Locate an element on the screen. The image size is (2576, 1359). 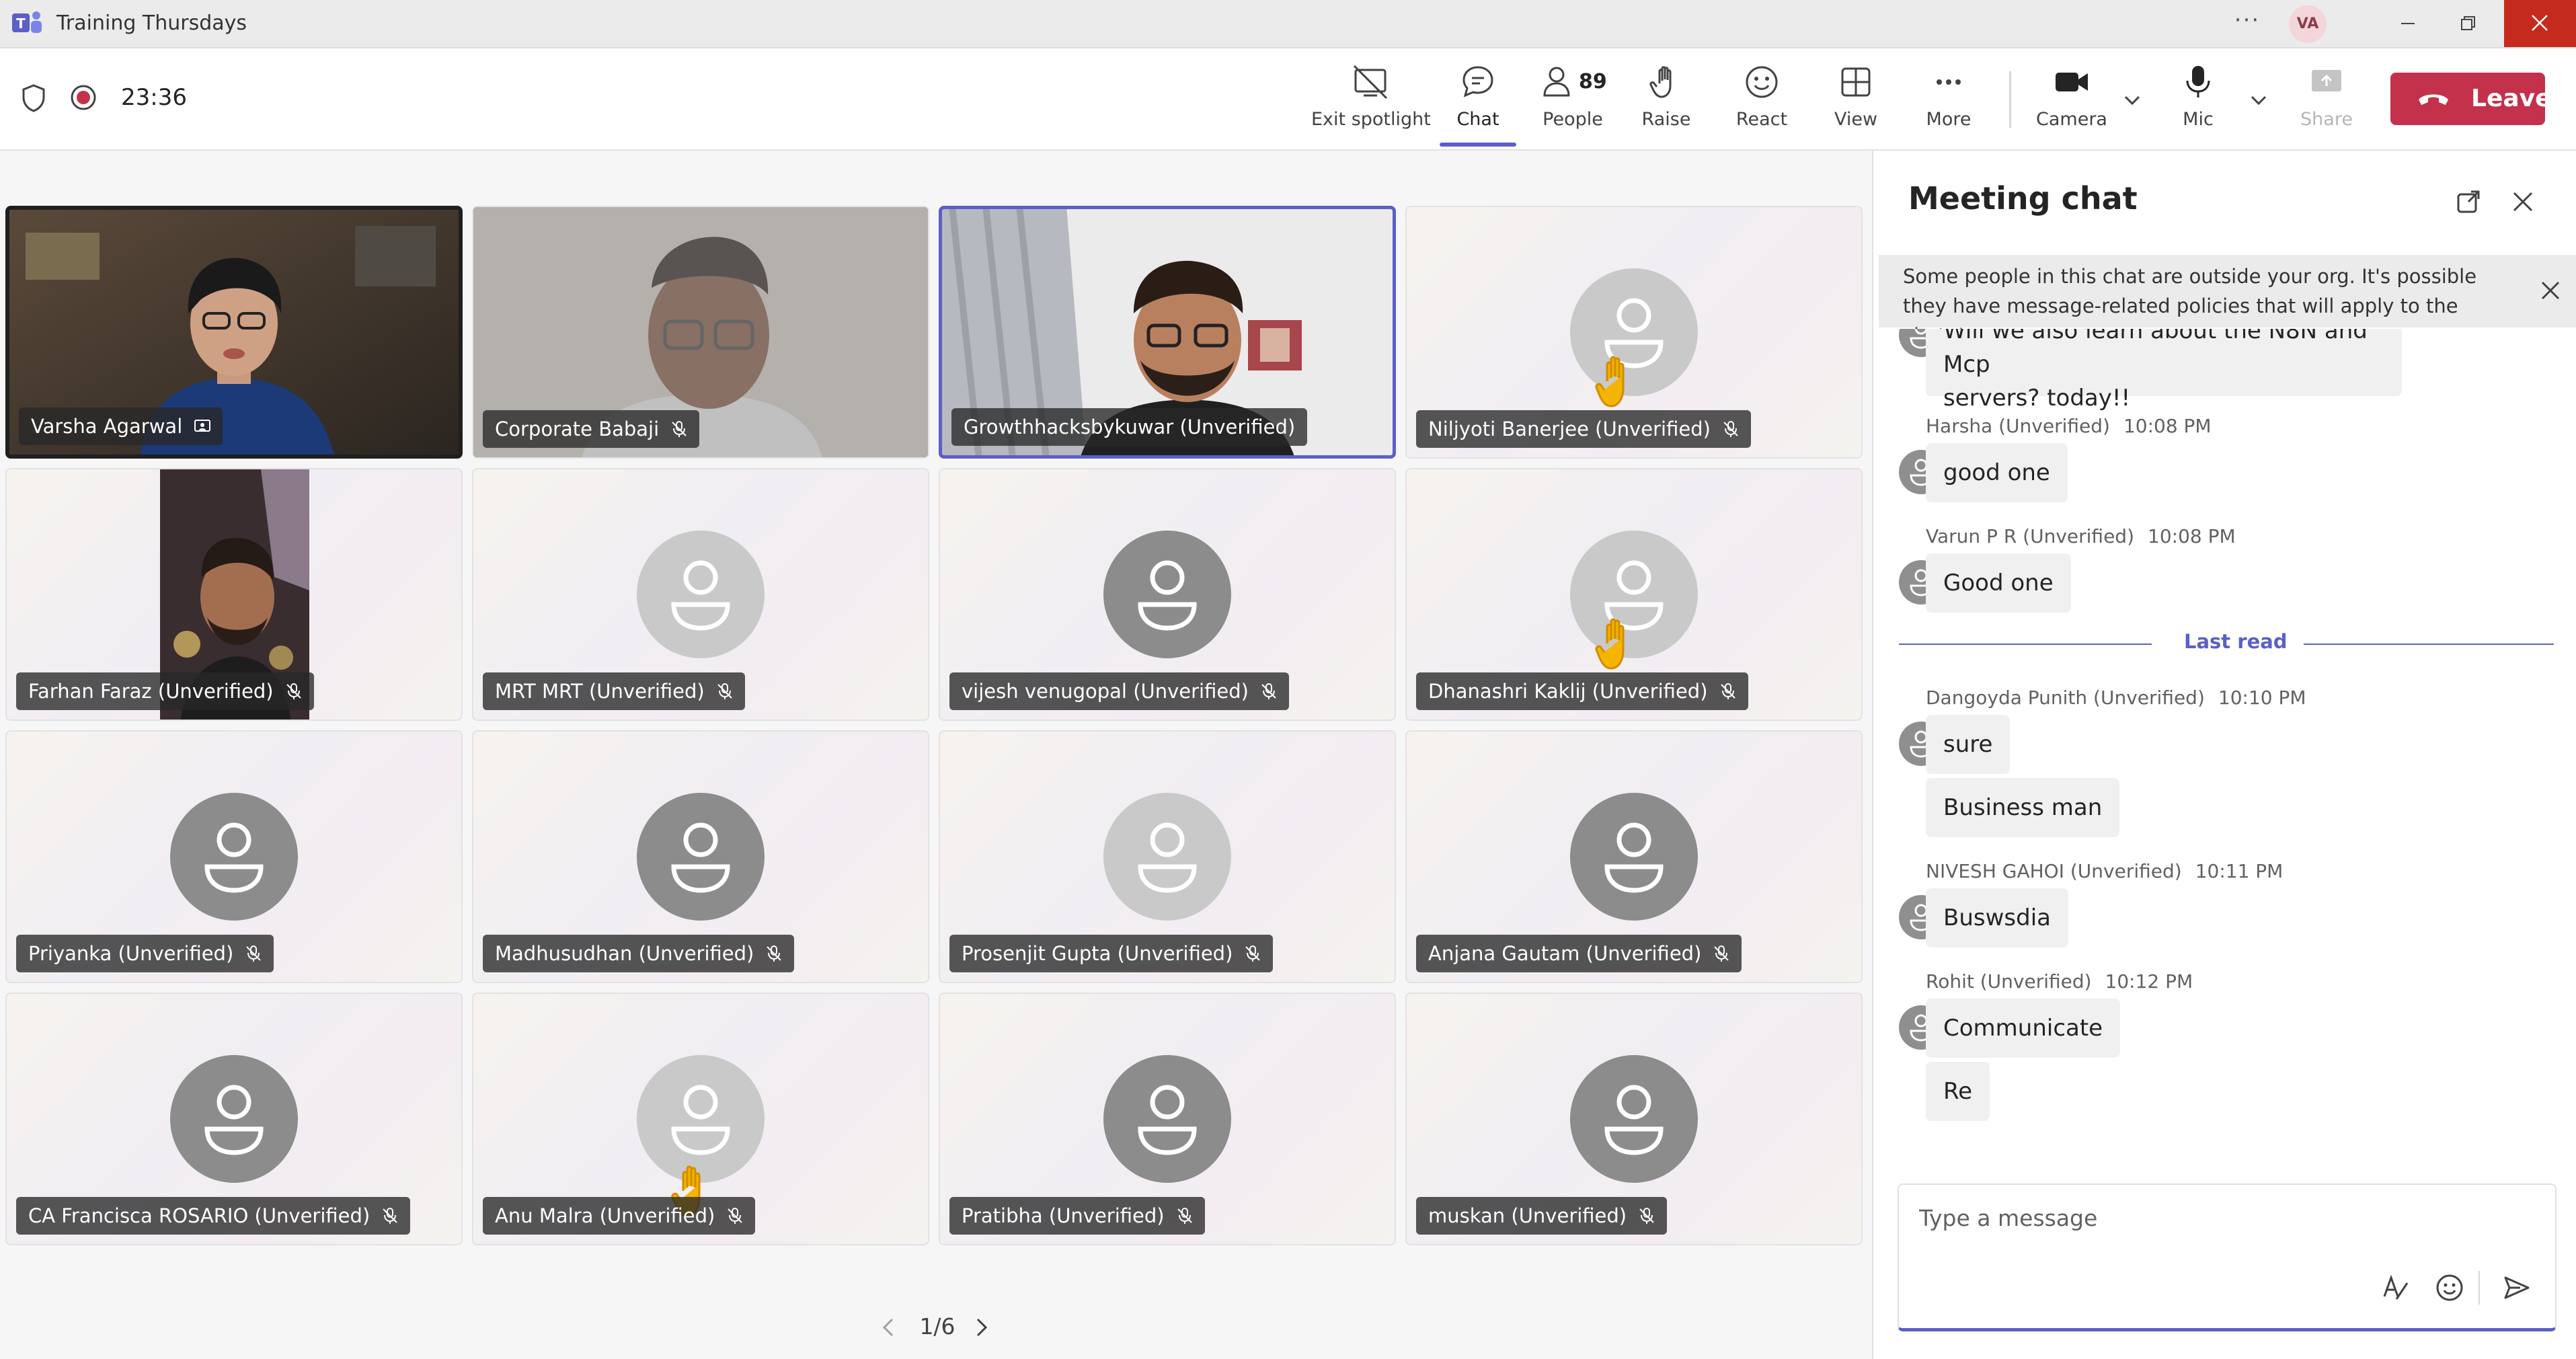
title-bar: T Training Thursdays ··· VA is located at coordinates (1288, 24).